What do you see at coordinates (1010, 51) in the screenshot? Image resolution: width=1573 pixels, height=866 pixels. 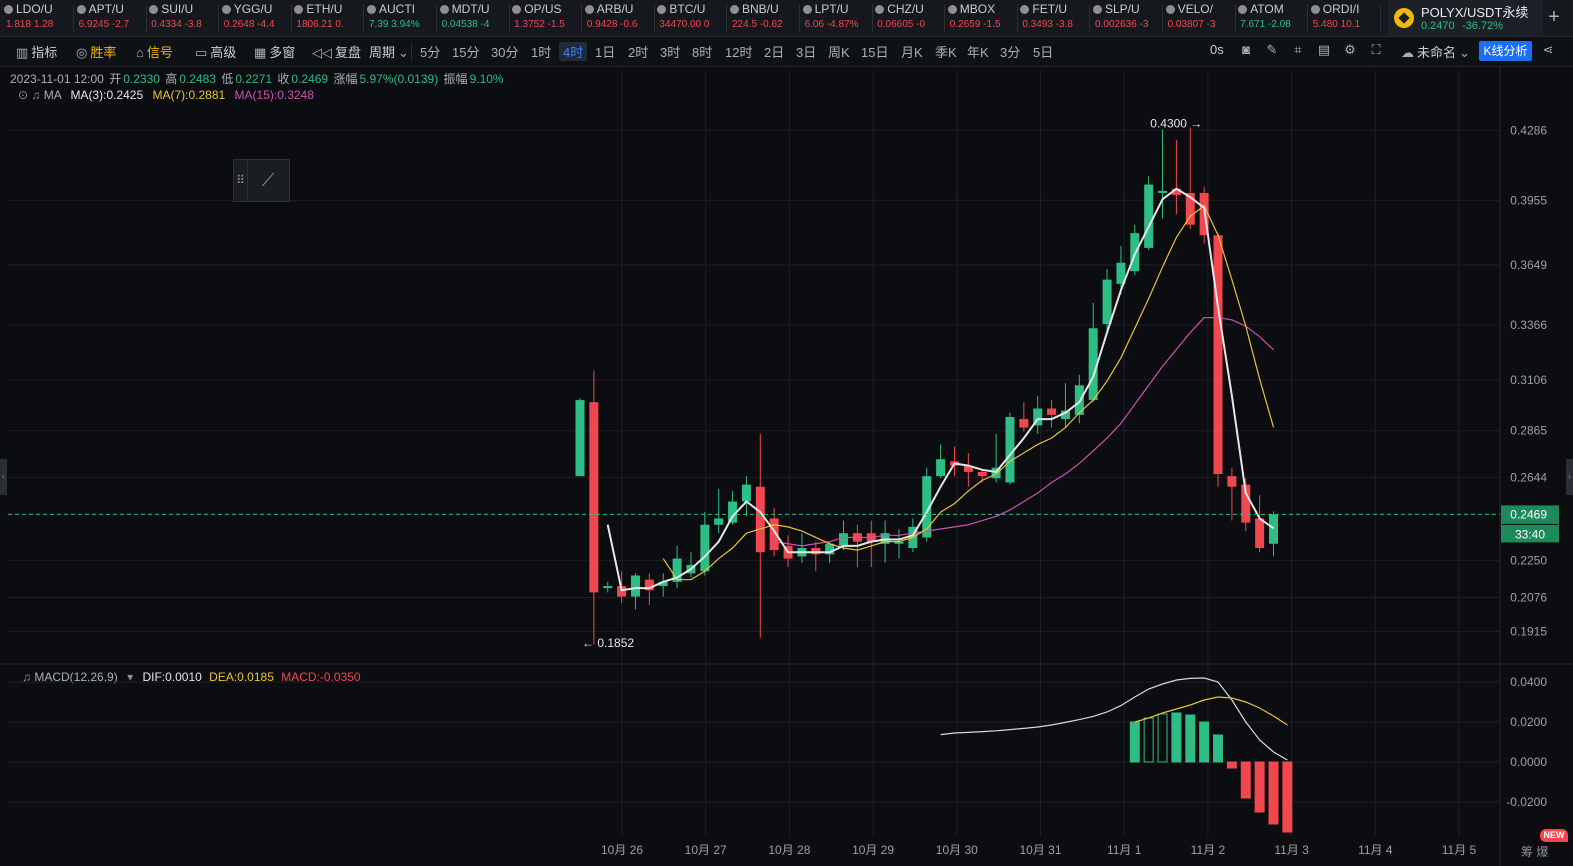 I see `interval-17: 3分` at bounding box center [1010, 51].